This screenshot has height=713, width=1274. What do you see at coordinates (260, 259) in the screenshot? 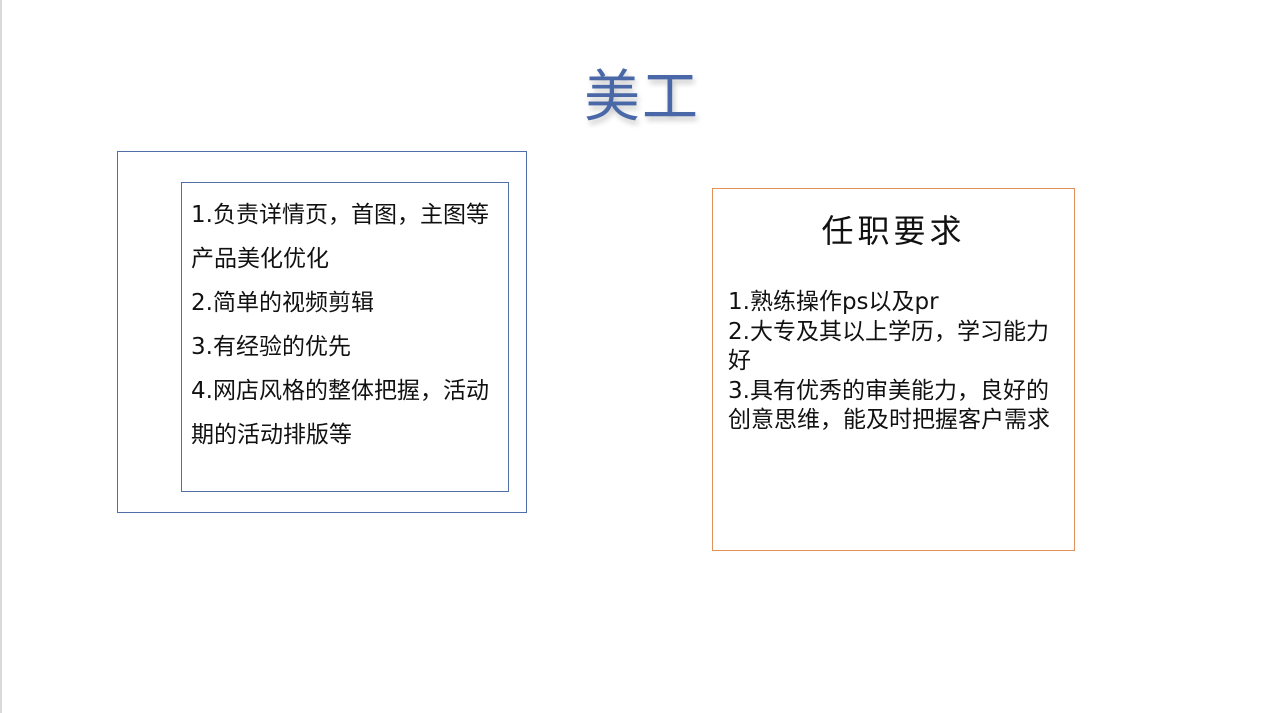
I see `duty-item: 产品美化优化` at bounding box center [260, 259].